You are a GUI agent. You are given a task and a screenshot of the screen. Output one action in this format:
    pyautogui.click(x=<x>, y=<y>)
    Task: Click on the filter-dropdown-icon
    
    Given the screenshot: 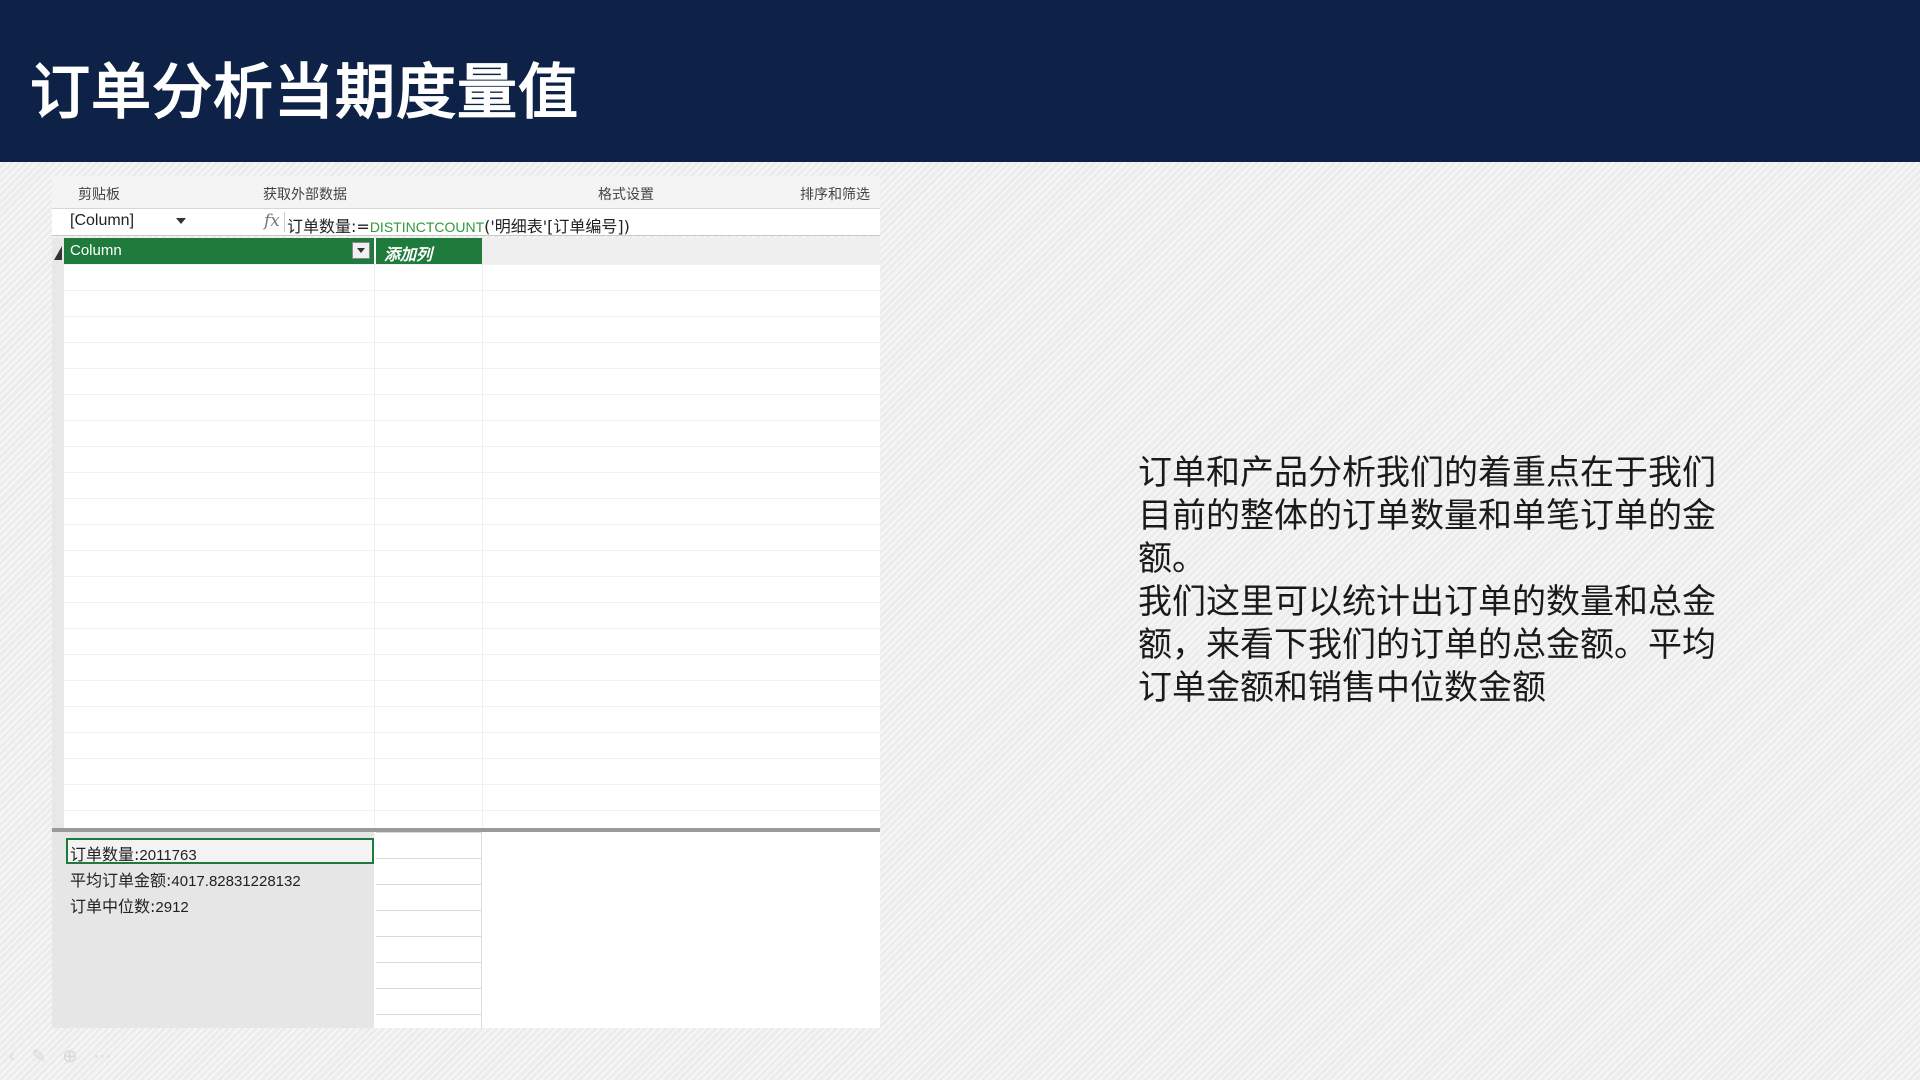 What is the action you would take?
    pyautogui.click(x=361, y=250)
    